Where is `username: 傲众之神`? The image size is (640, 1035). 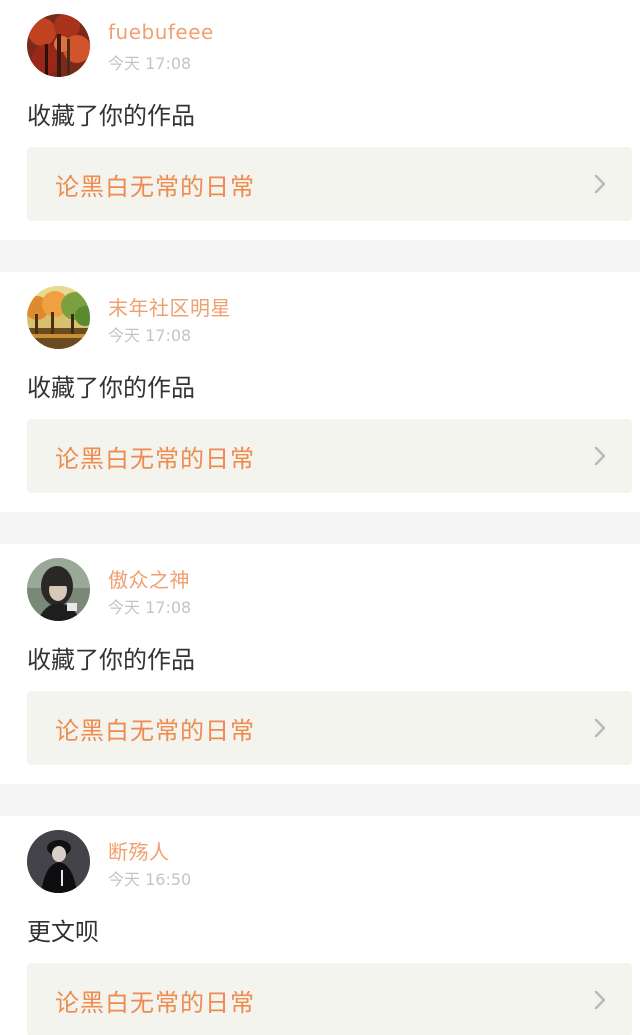
username: 傲众之神 is located at coordinates (149, 578).